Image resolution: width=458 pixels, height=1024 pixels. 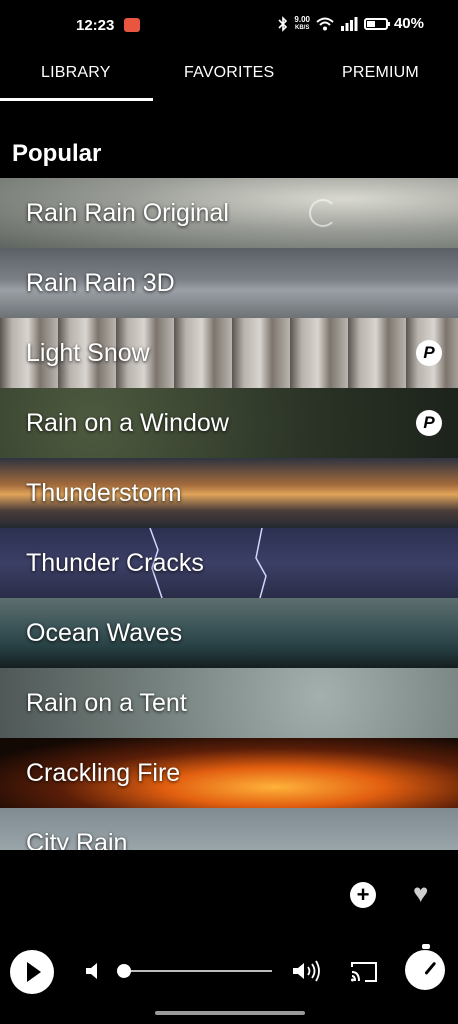 What do you see at coordinates (229, 829) in the screenshot?
I see `sound-item-city-rain: City Rain` at bounding box center [229, 829].